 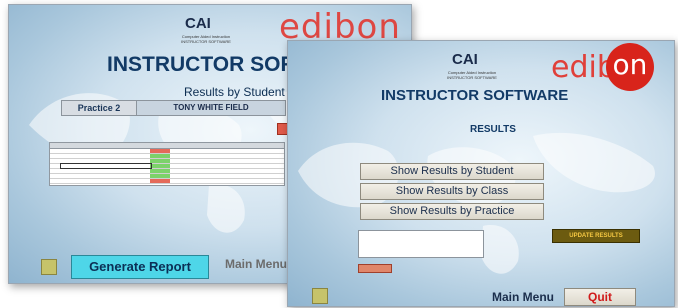 I want to click on section-heading: RESULTS, so click(x=493, y=129).